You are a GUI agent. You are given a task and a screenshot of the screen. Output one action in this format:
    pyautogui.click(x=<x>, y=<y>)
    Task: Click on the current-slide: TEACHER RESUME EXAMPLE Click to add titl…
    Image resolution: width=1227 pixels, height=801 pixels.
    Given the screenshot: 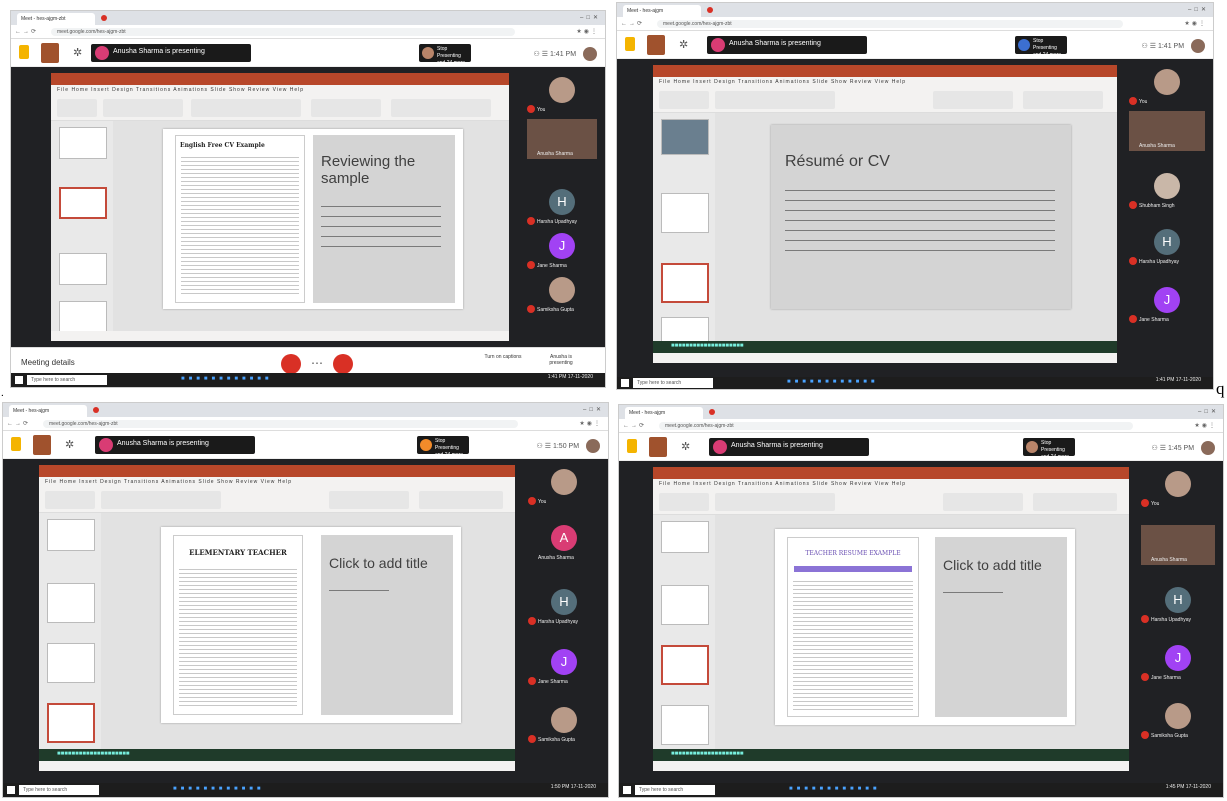 What is the action you would take?
    pyautogui.click(x=925, y=627)
    